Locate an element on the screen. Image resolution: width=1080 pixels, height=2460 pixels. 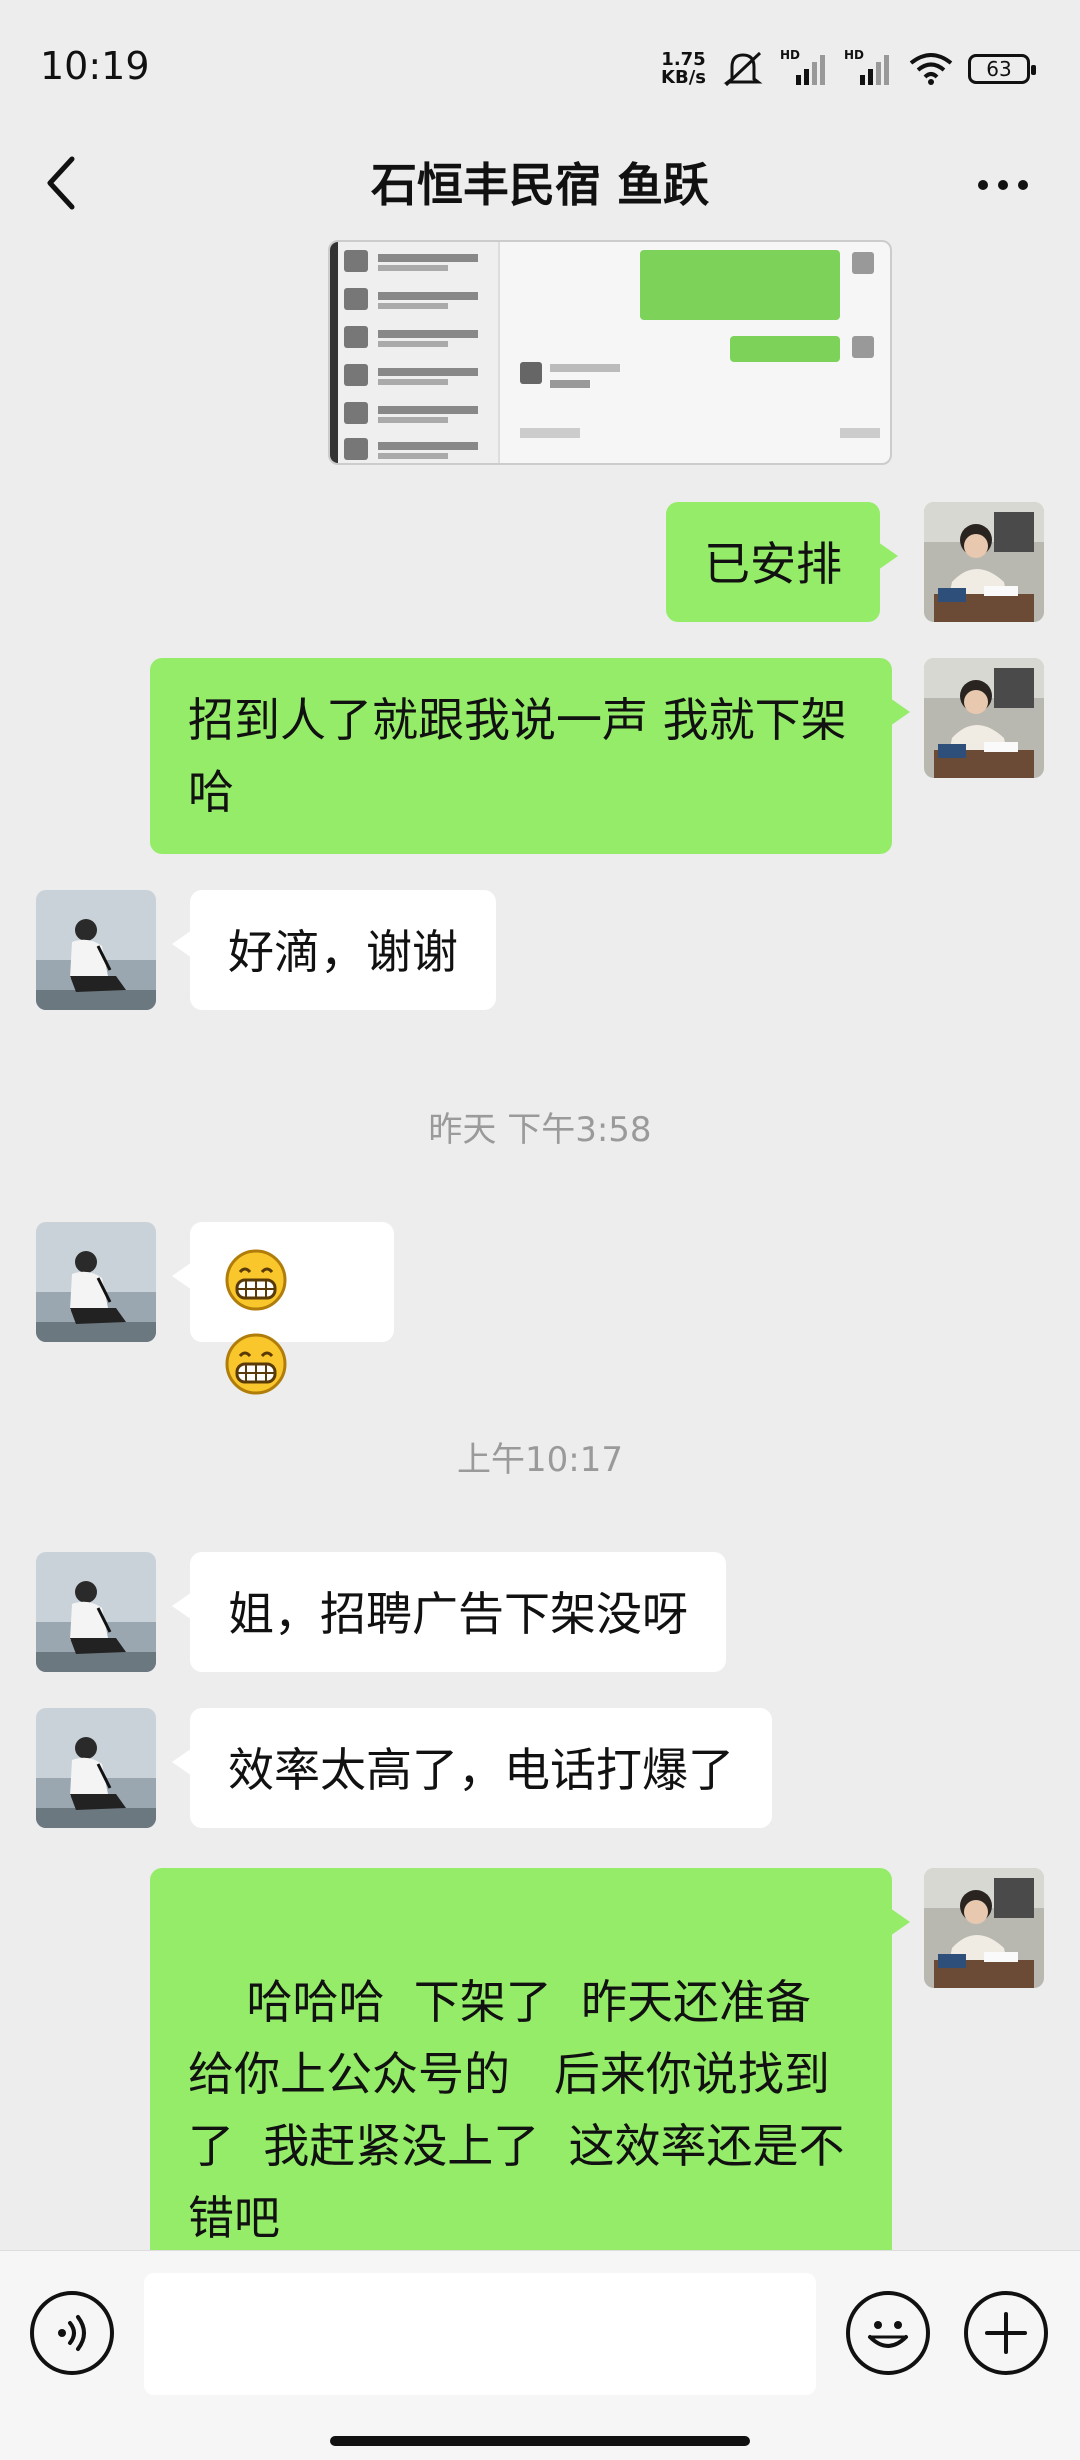
message-bubble: 好滴，谢谢 is located at coordinates (334, 950).